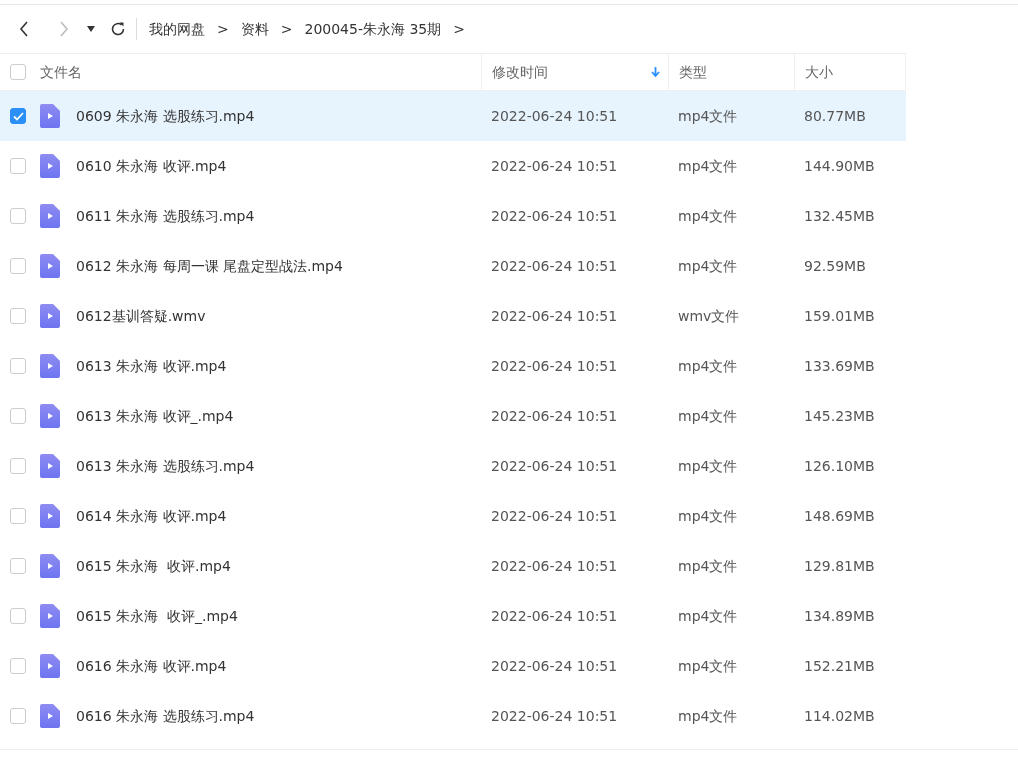 The image size is (1018, 770). What do you see at coordinates (165, 716) in the screenshot?
I see `file-name: 0616 朱永海 选股练习.mp4` at bounding box center [165, 716].